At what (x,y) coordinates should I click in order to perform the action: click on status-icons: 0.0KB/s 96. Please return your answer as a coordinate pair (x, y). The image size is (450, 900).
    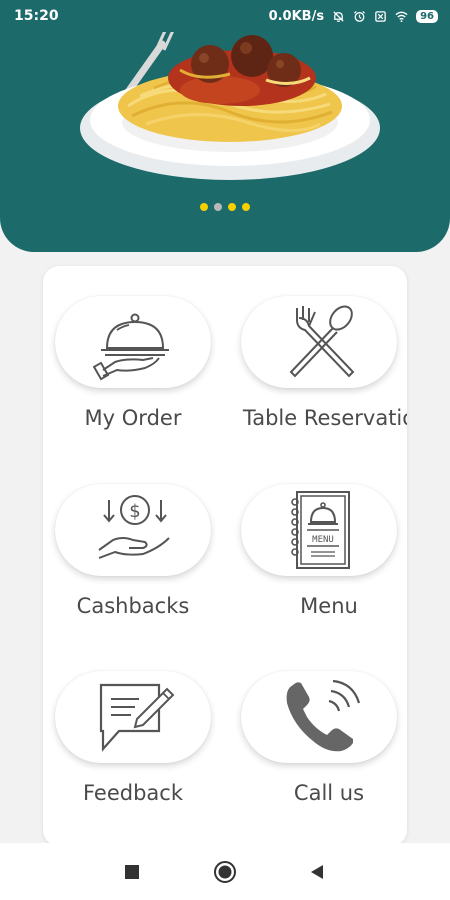
    Looking at the image, I should click on (353, 16).